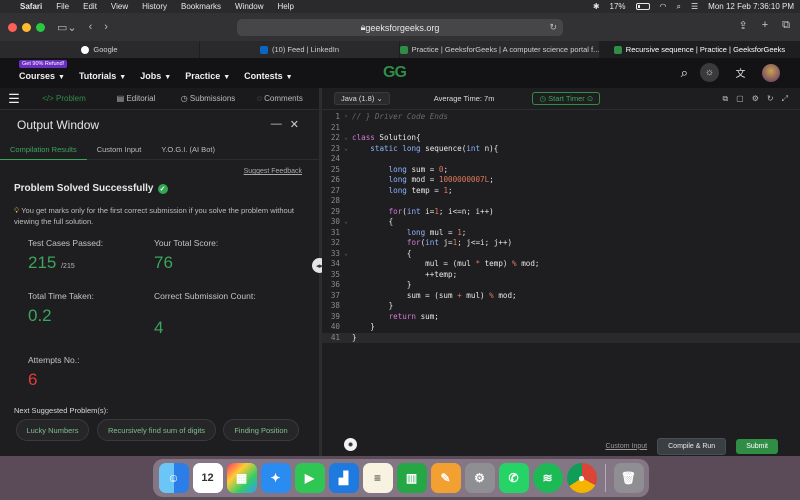  What do you see at coordinates (786, 25) in the screenshot?
I see `tab-overview-icon: ⧉` at bounding box center [786, 25].